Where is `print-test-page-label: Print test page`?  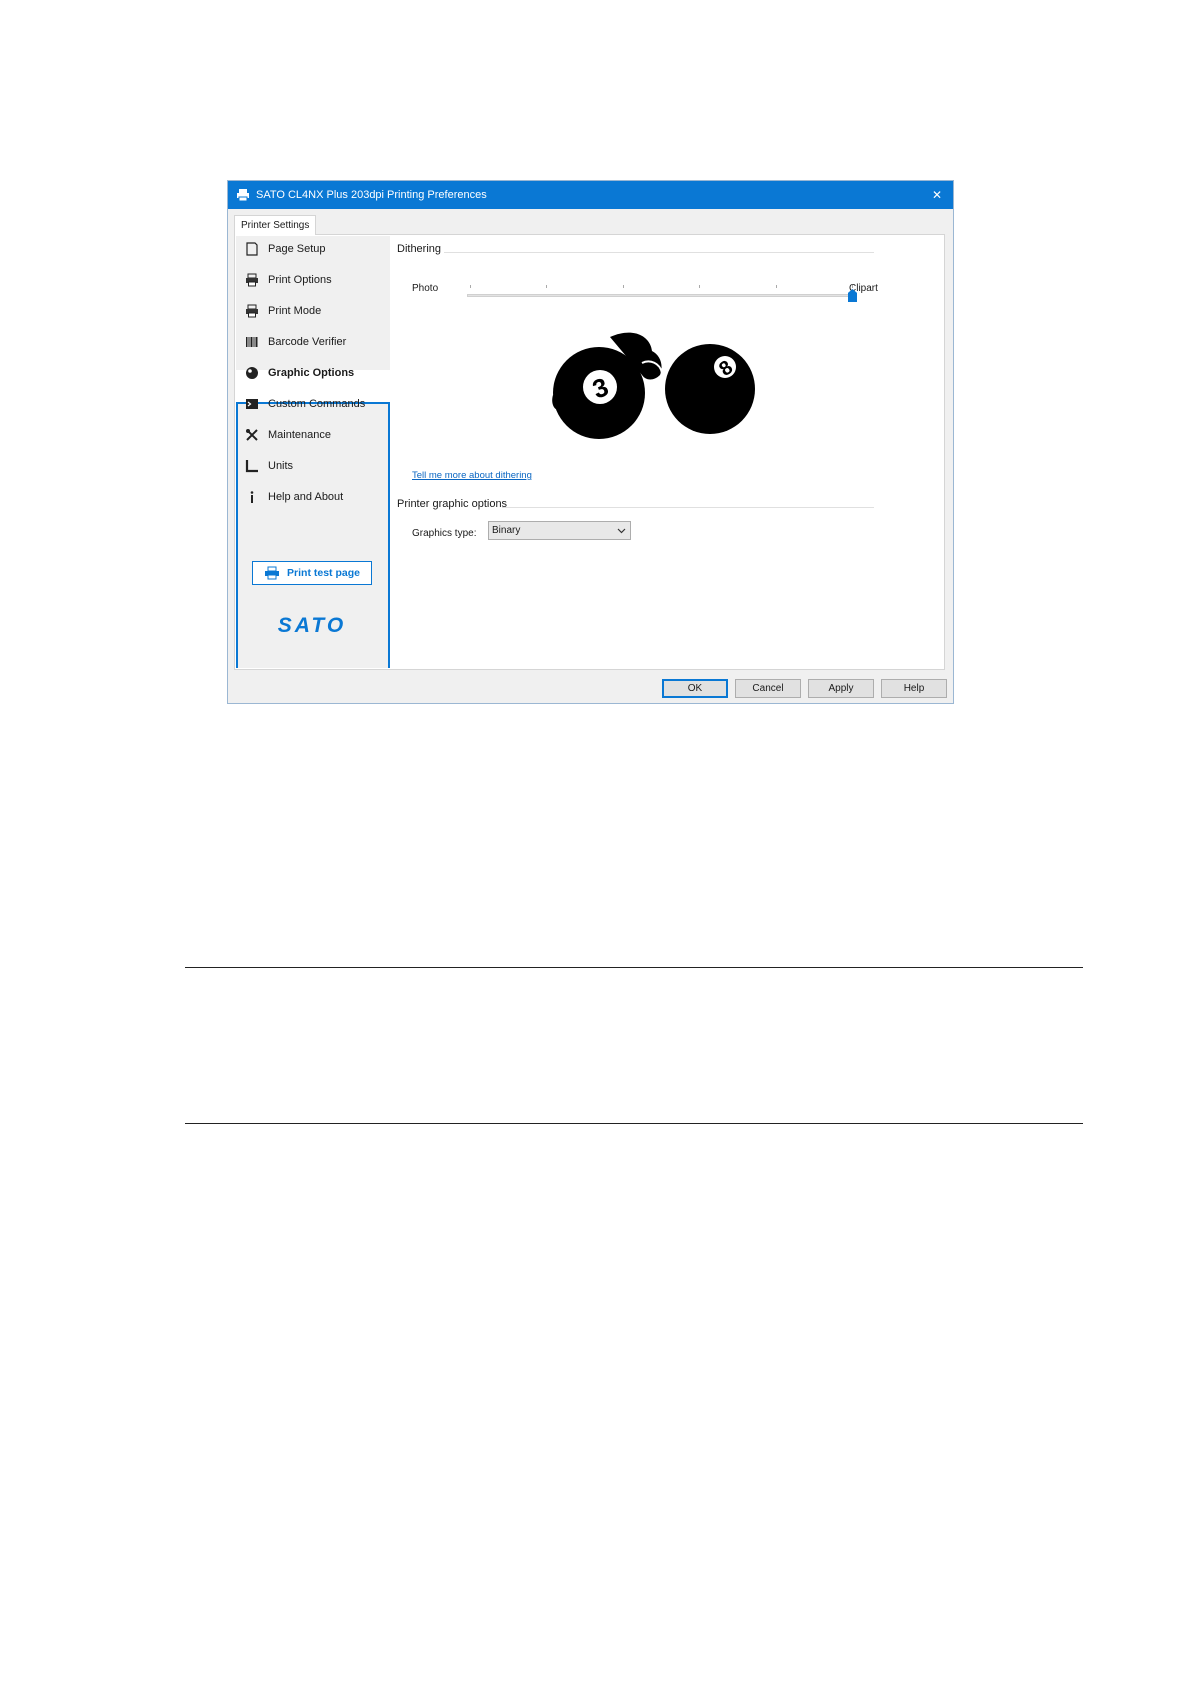 print-test-page-label: Print test page is located at coordinates (323, 573).